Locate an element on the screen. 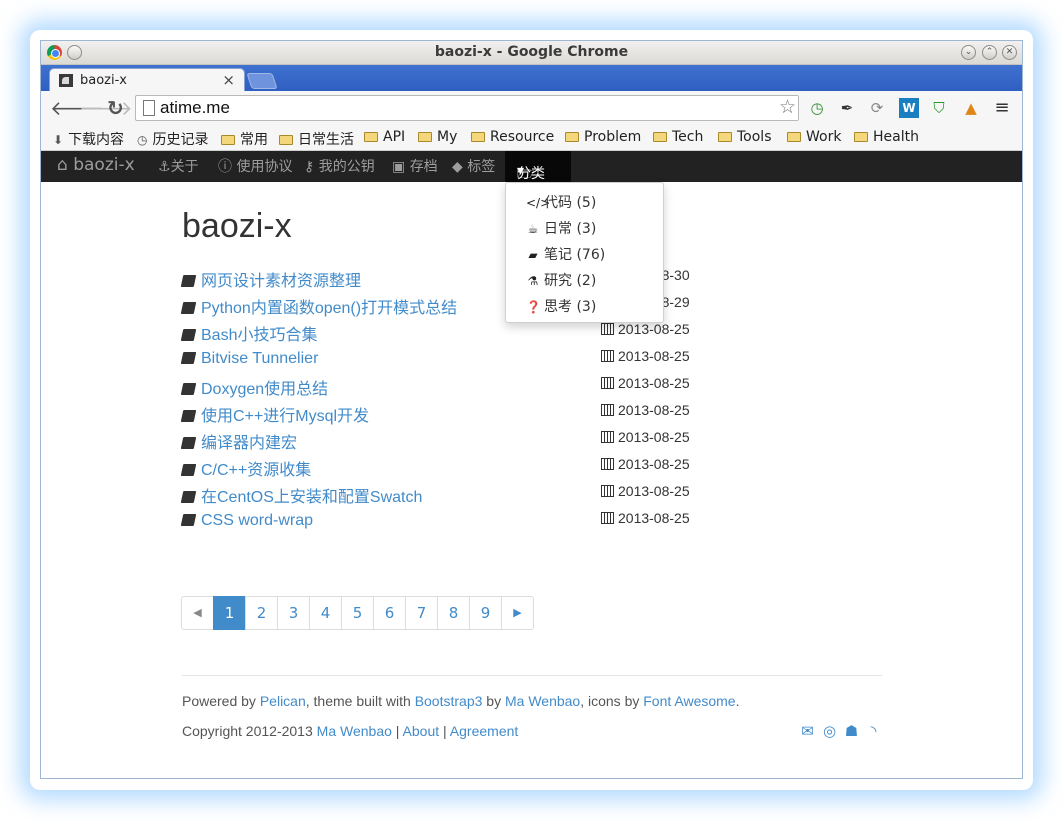 This screenshot has width=1063, height=821. post-item: 编译器内建宏 is located at coordinates (238, 440).